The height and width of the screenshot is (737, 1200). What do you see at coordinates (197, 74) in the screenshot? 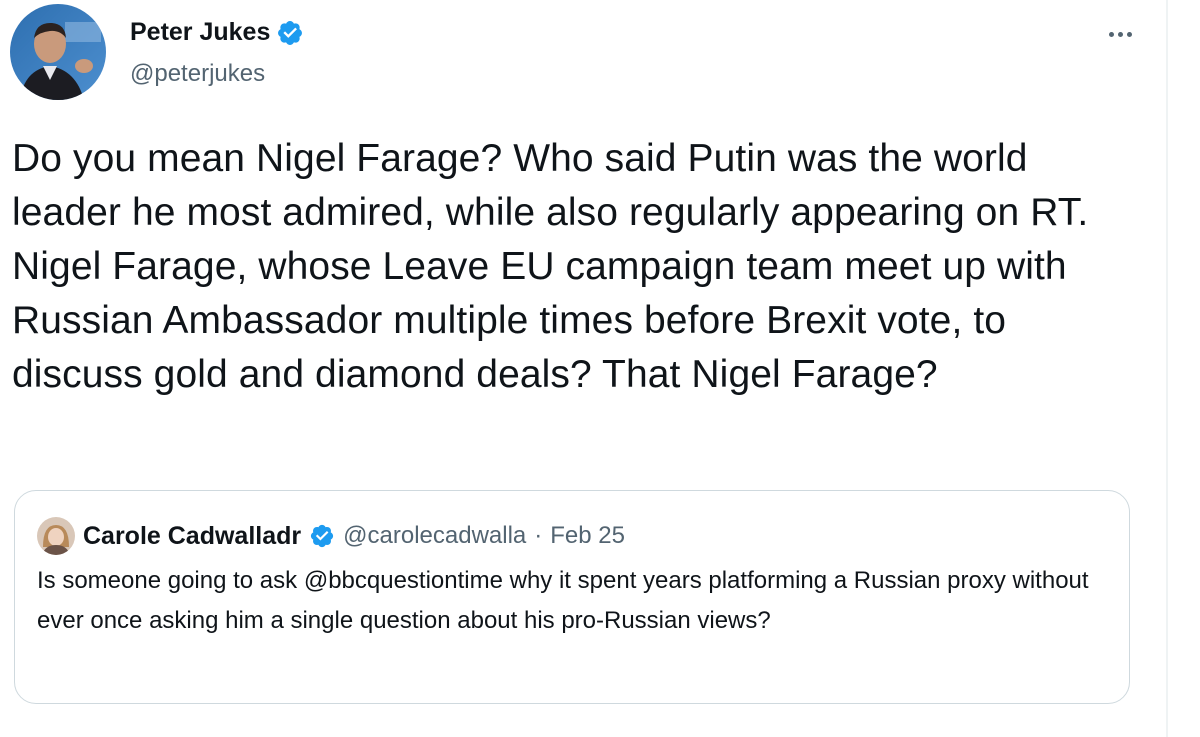
I see `author-handle: @peterjukes` at bounding box center [197, 74].